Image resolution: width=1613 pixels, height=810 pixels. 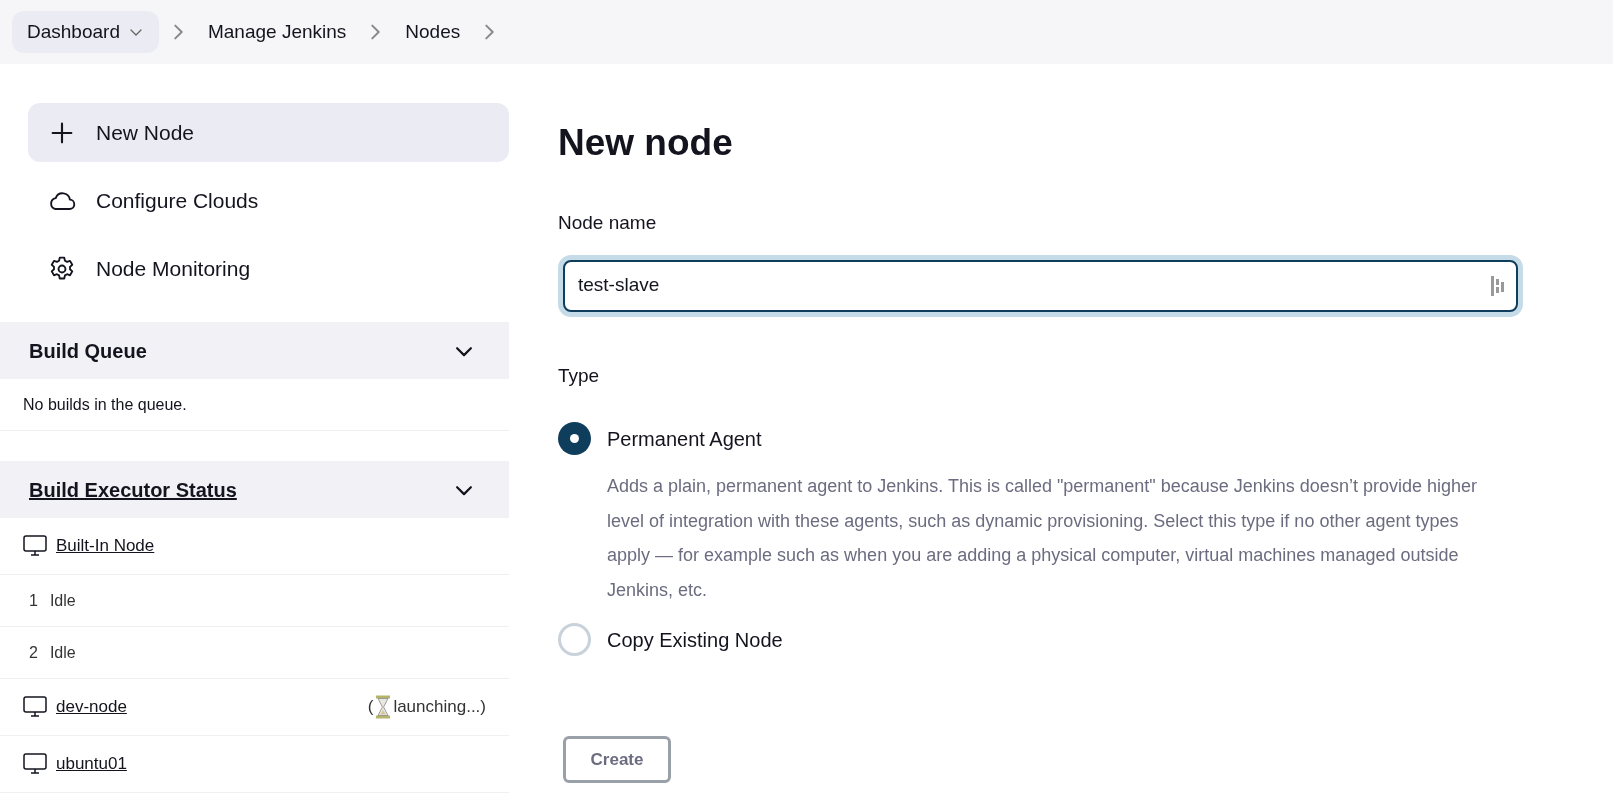 What do you see at coordinates (133, 489) in the screenshot?
I see `section-title: Build Executor Status` at bounding box center [133, 489].